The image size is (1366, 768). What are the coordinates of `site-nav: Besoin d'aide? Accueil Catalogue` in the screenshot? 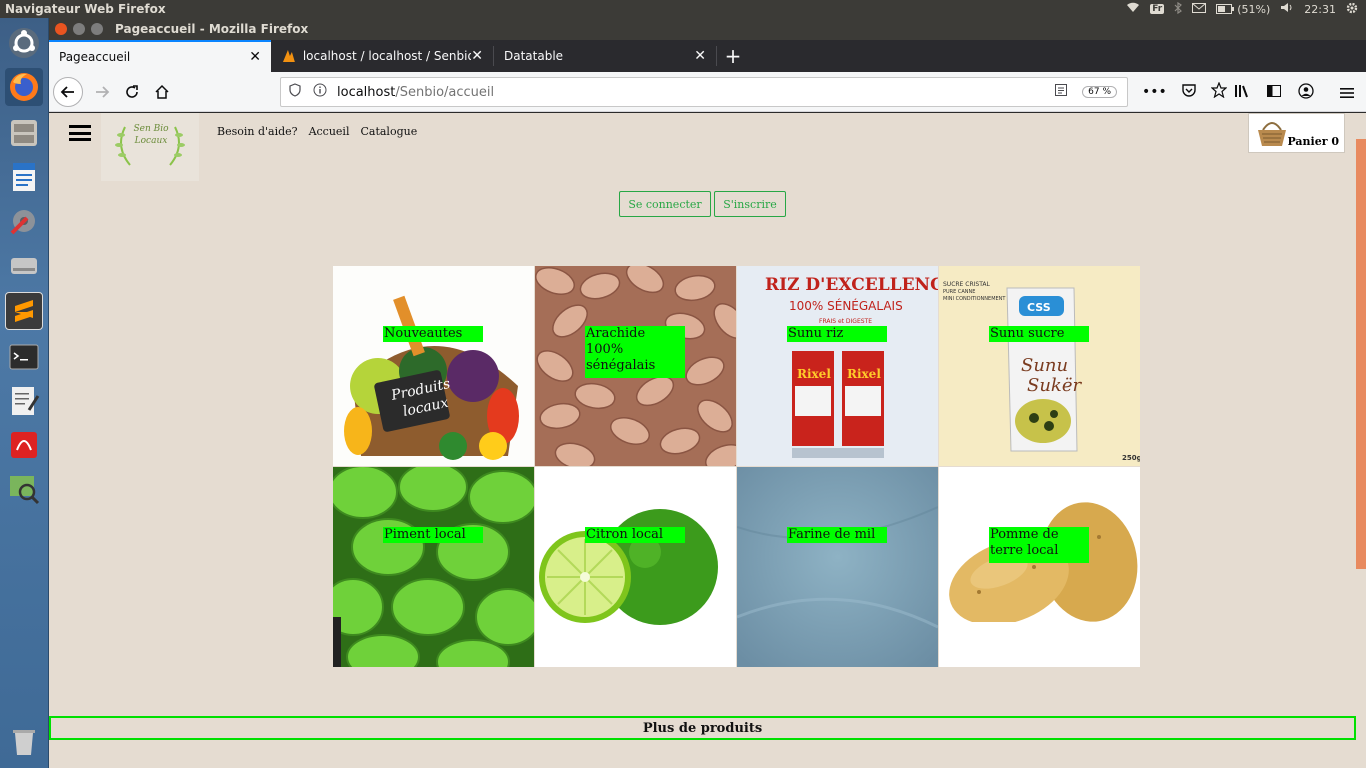 It's located at (317, 131).